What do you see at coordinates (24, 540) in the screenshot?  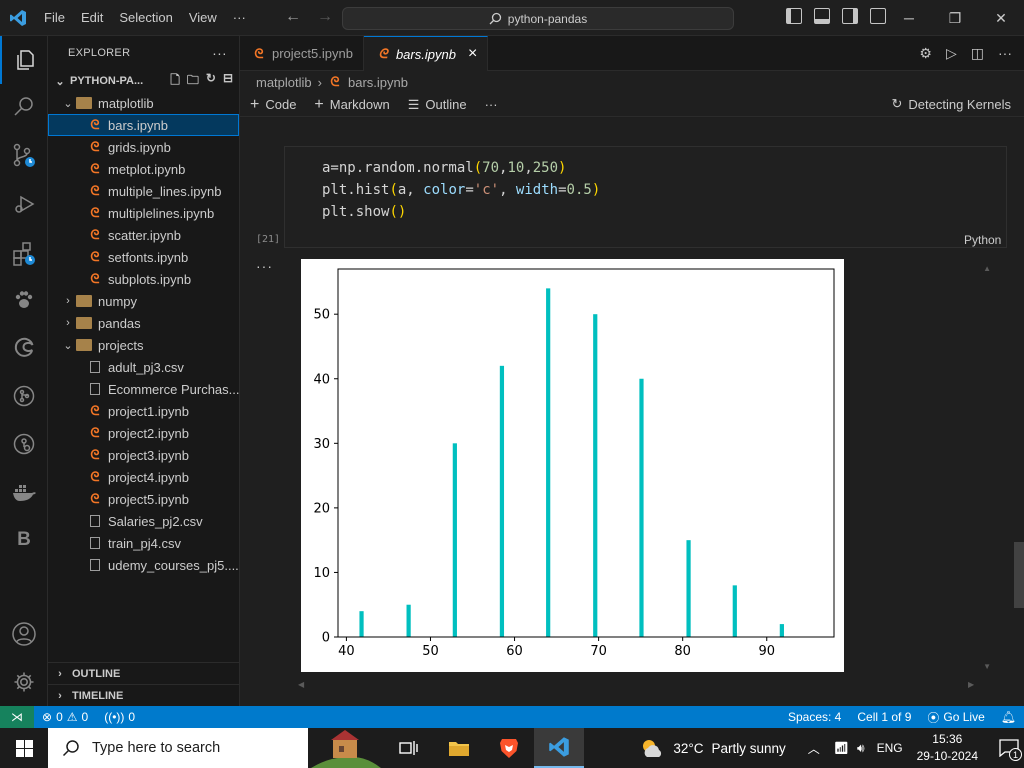 I see `b-extension-icon: B` at bounding box center [24, 540].